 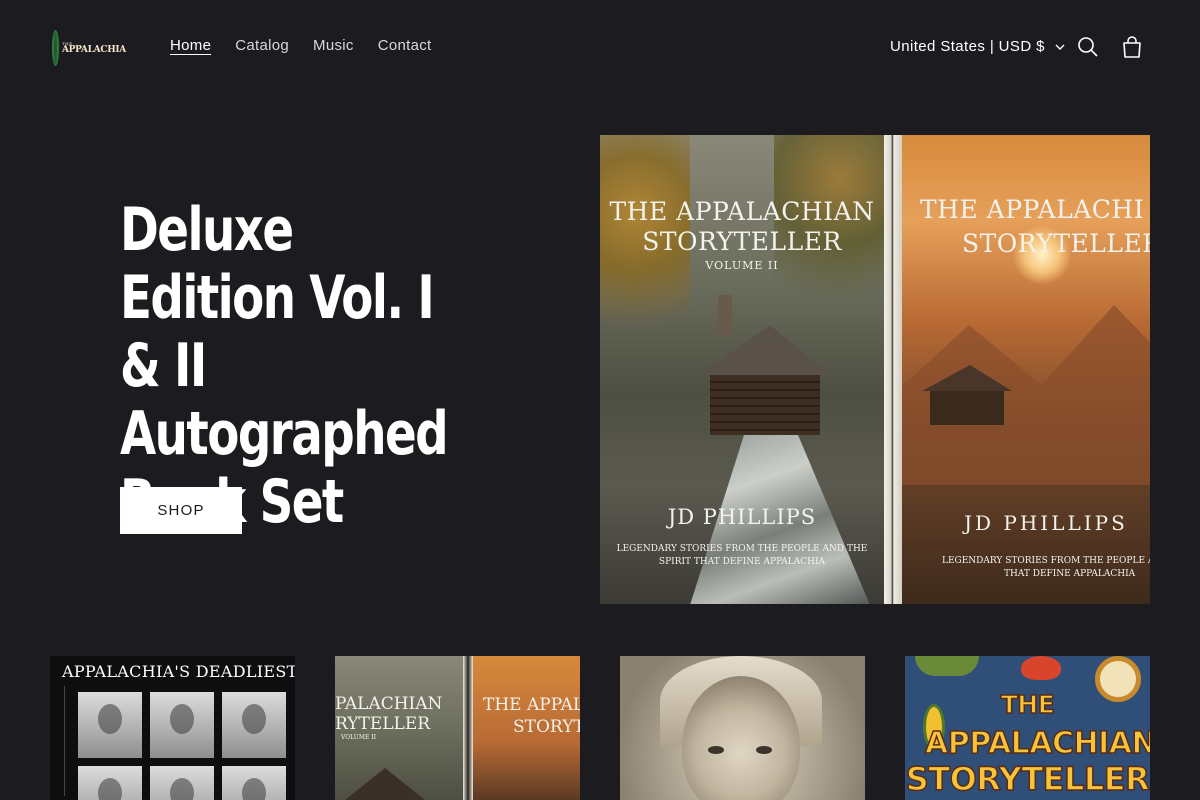 I want to click on nav-catalog: Catalog, so click(x=262, y=46).